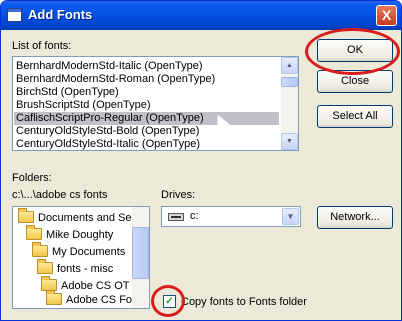 Image resolution: width=402 pixels, height=321 pixels. What do you see at coordinates (109, 66) in the screenshot?
I see `list-item: BernhardModernStd-Italic (OpenType)` at bounding box center [109, 66].